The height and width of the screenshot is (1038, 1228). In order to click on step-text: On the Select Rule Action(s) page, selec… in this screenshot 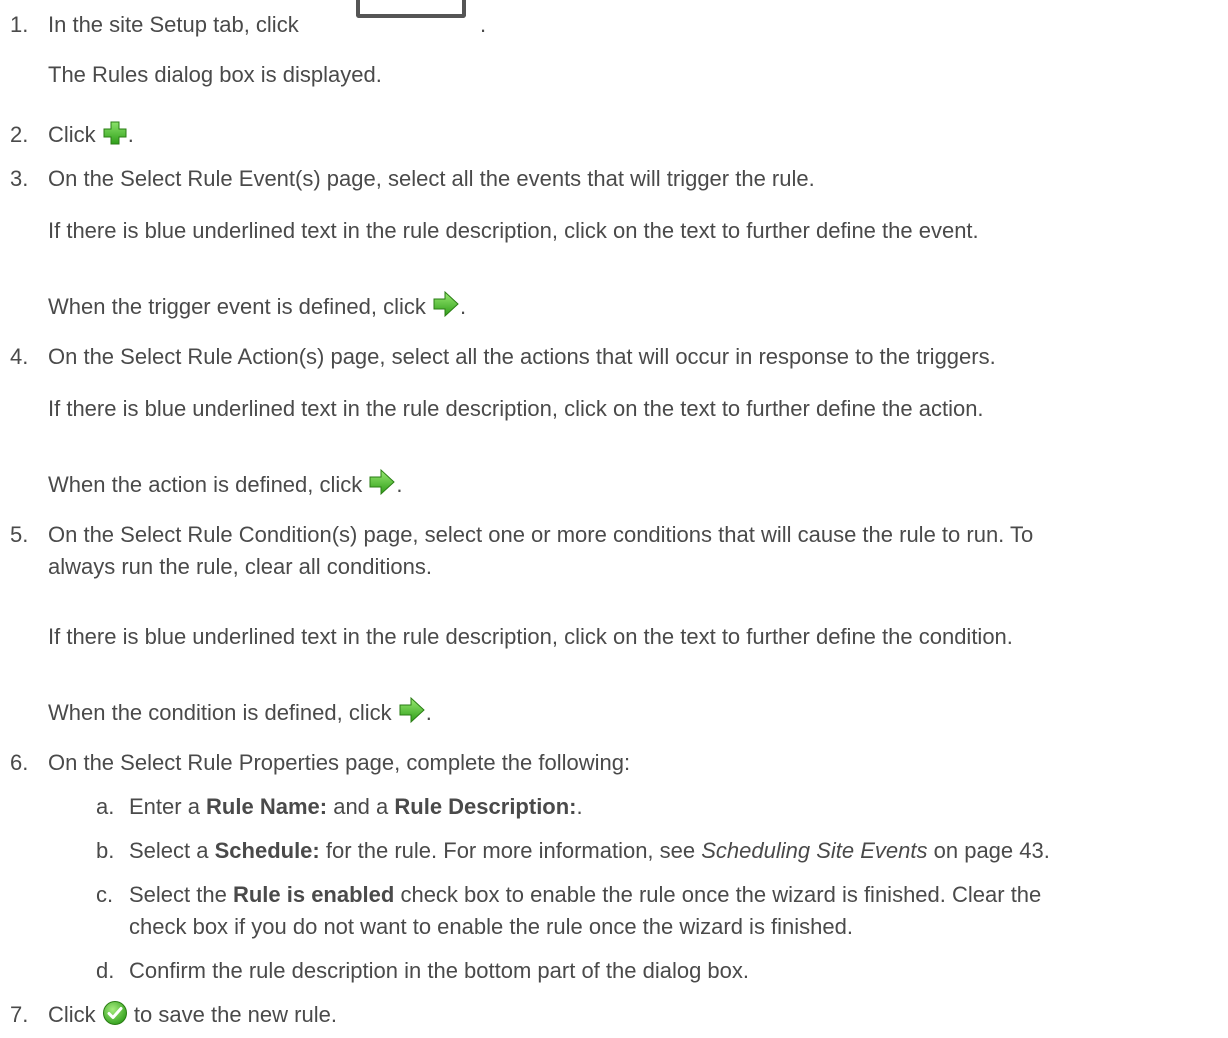, I will do `click(522, 356)`.